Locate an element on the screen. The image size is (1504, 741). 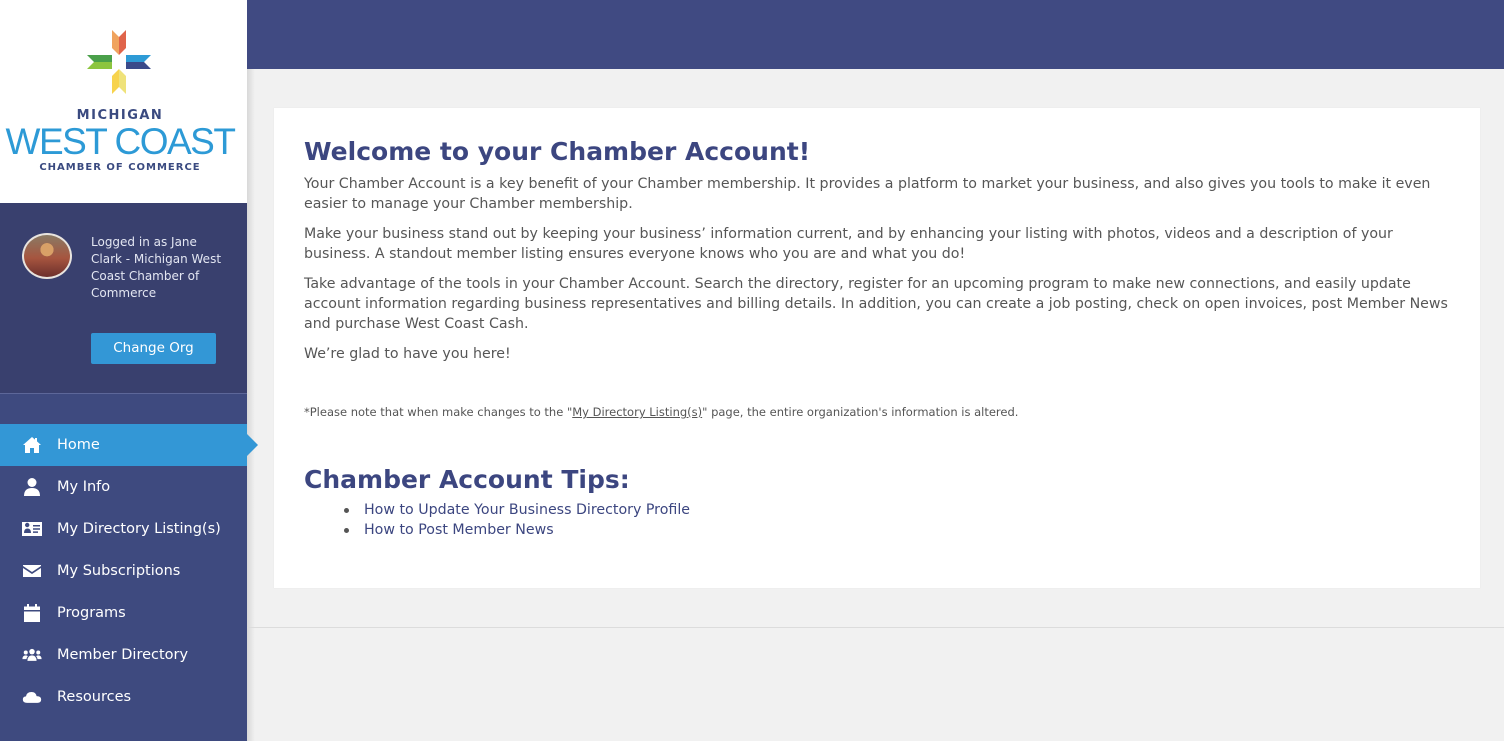
envelope-icon is located at coordinates (32, 571).